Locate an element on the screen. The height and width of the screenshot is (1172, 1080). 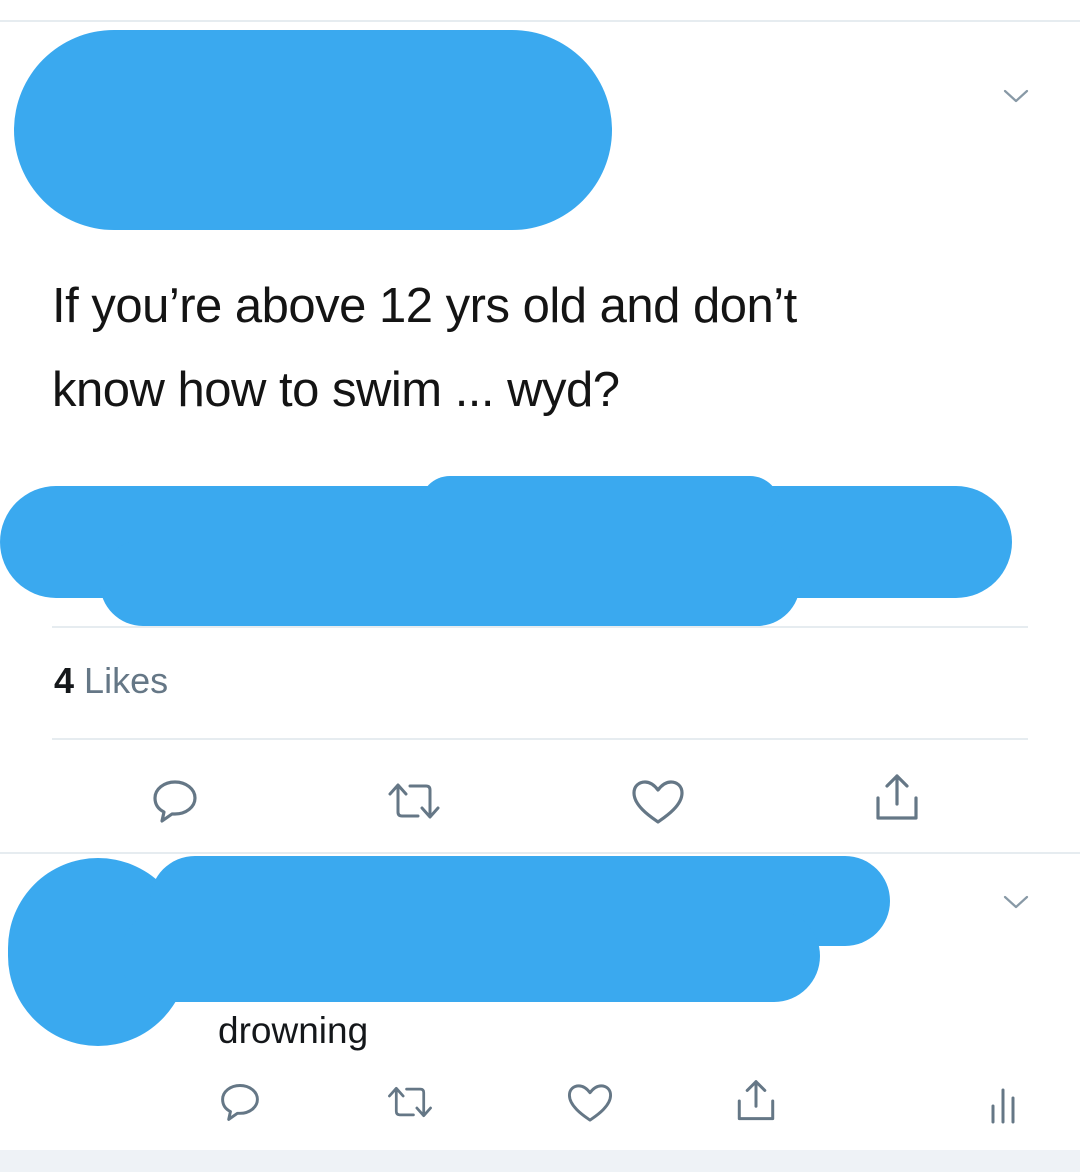
likes-summary: 4 Likes is located at coordinates (111, 681).